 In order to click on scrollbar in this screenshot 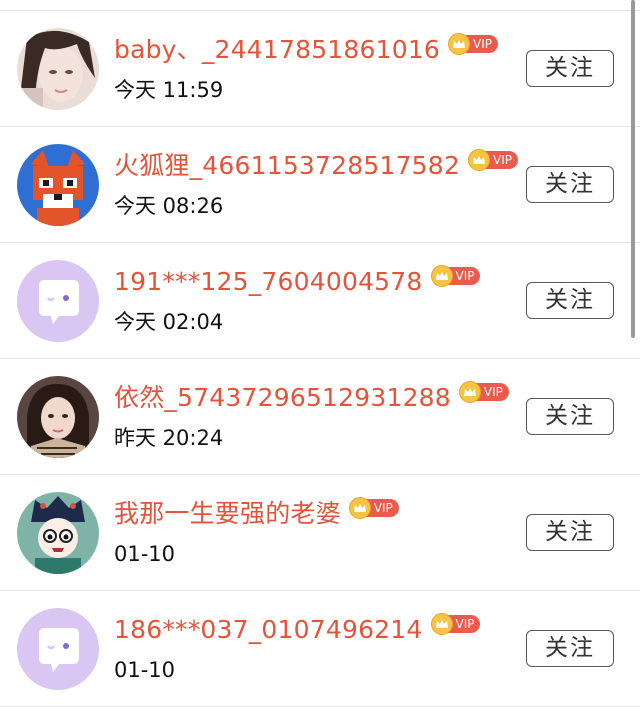, I will do `click(633, 169)`.